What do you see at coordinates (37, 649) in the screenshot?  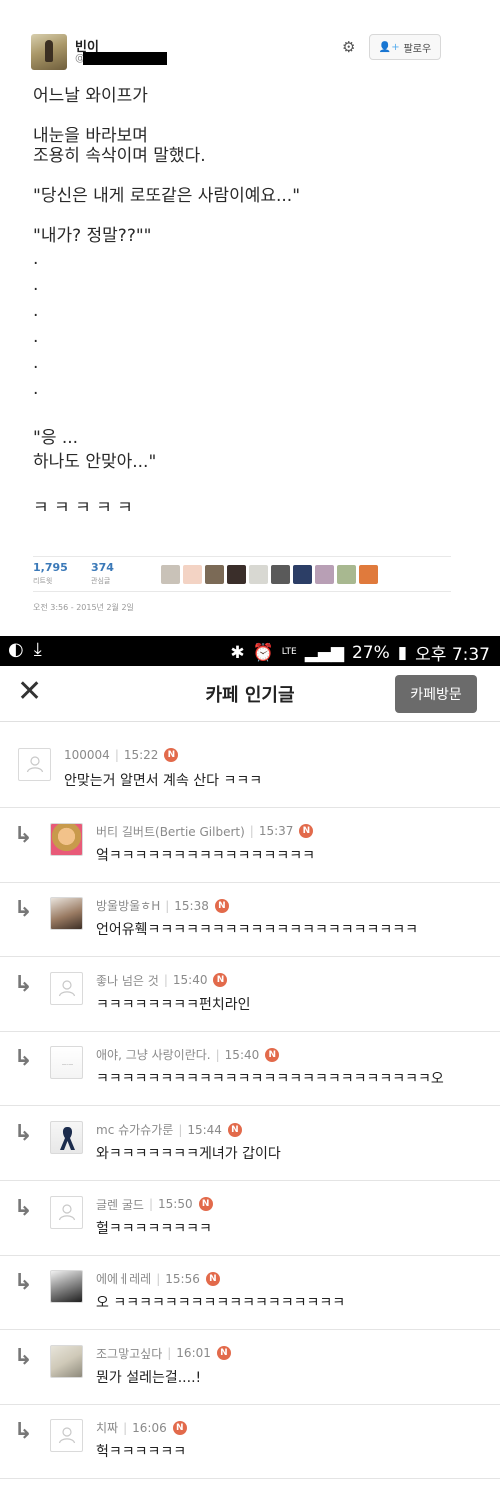 I see `download-icon: ⤓` at bounding box center [37, 649].